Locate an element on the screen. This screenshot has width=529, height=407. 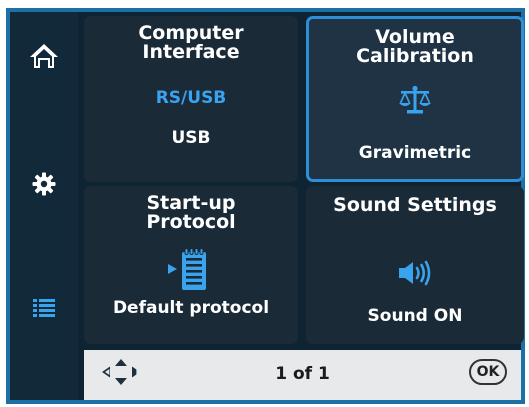
tile-title: Volume Calibration is located at coordinates (415, 47).